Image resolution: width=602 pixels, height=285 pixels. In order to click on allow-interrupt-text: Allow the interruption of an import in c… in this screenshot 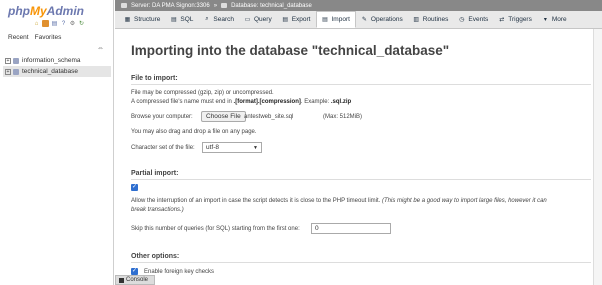, I will do `click(339, 201)`.